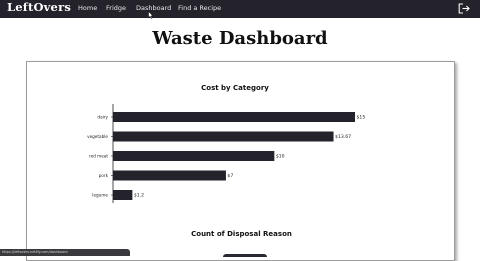 Image resolution: width=480 pixels, height=261 pixels. I want to click on bar-value-label: $15, so click(361, 118).